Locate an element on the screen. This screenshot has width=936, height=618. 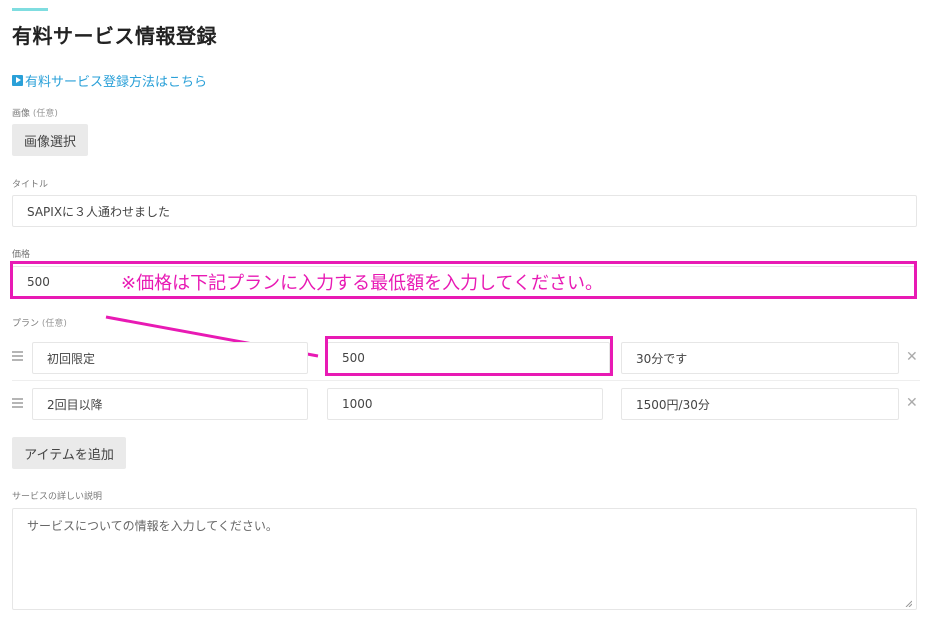
resize-grip-icon is located at coordinates (908, 603).